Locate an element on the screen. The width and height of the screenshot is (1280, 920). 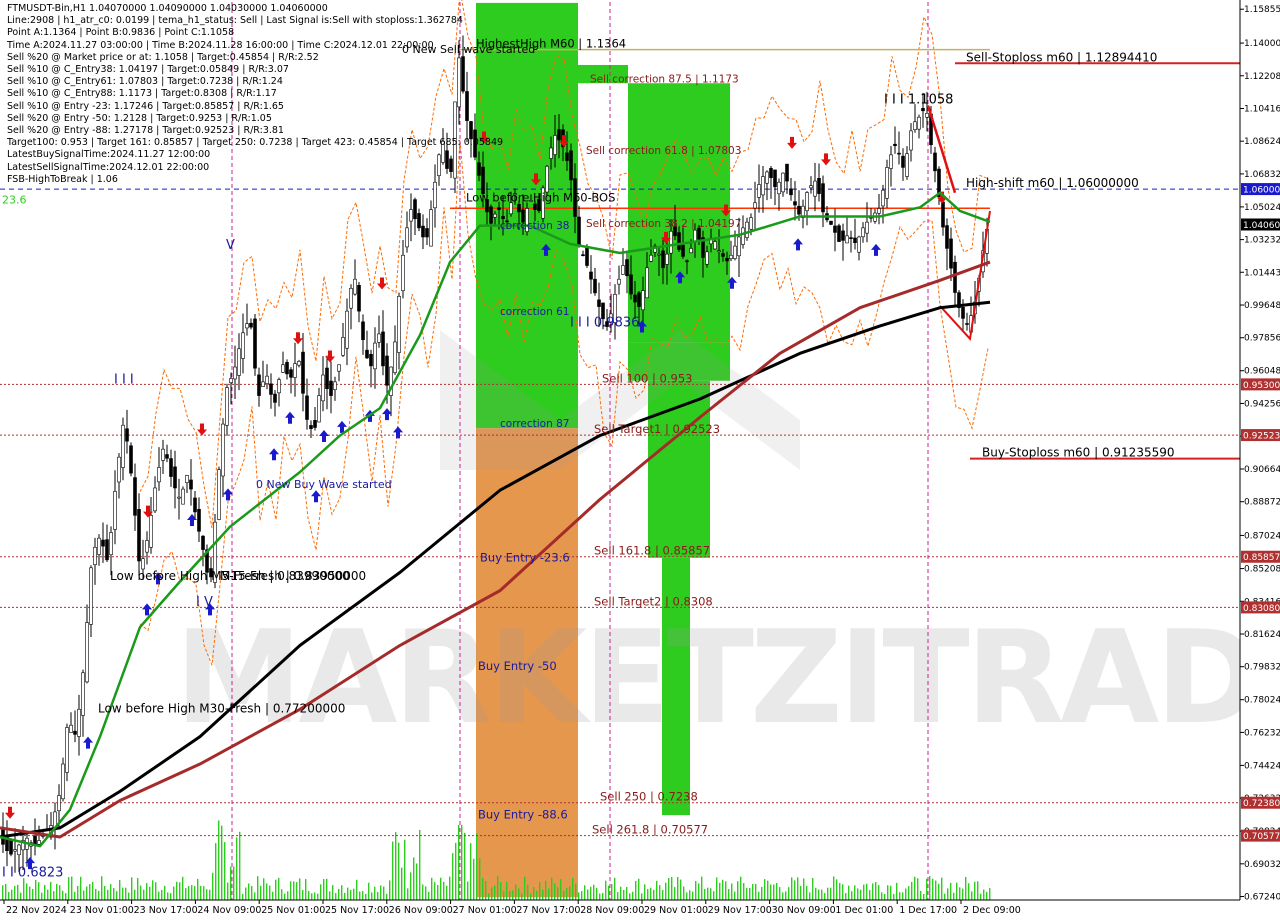
price-tick-label: 1.06832 is located at coordinates (1262, 175).